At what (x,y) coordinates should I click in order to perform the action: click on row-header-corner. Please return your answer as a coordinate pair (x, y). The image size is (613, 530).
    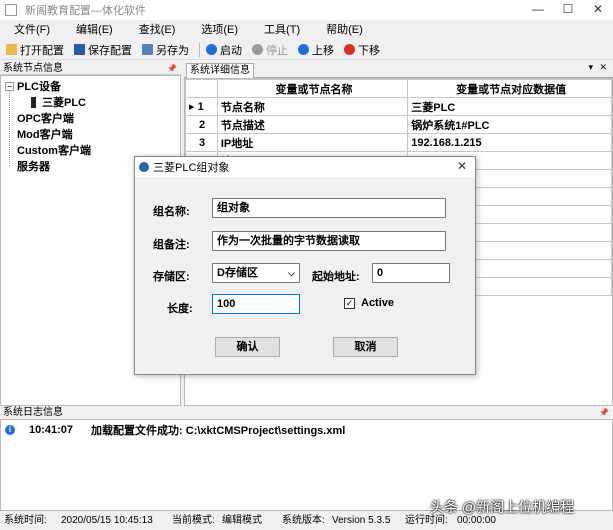
    Looking at the image, I should click on (201, 88).